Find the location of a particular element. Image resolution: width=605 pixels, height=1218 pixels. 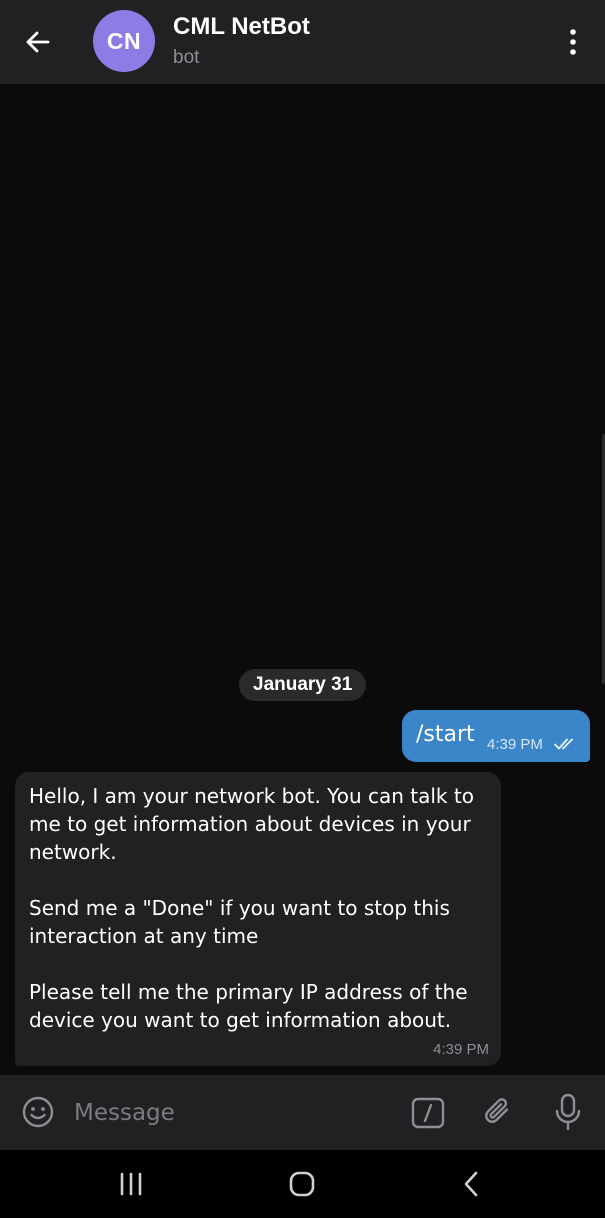

chat-subtitle: bot is located at coordinates (186, 57).